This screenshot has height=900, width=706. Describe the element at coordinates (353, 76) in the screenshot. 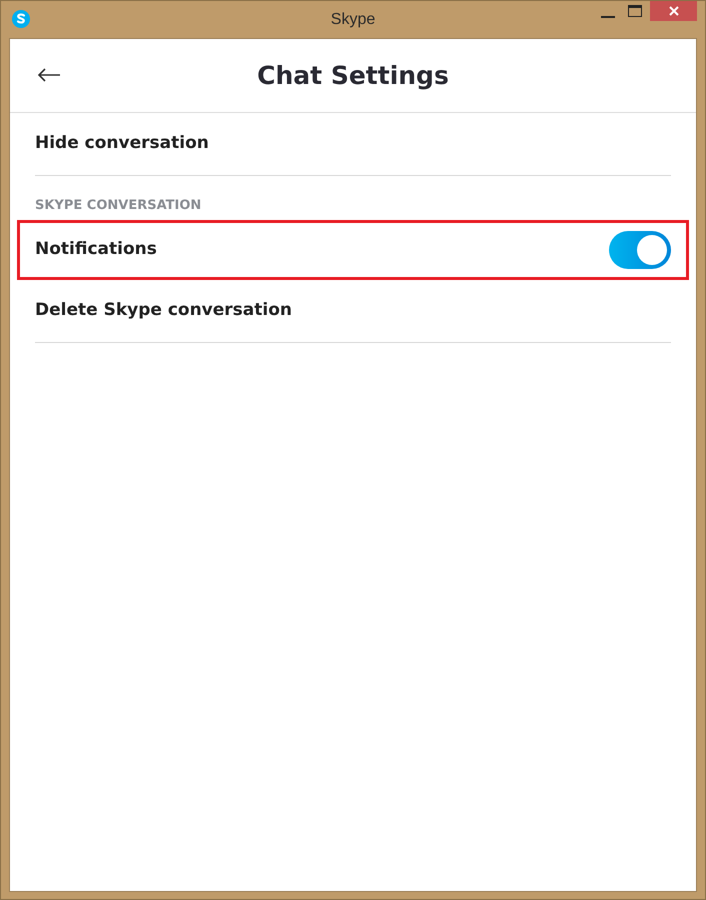

I see `page-title: Chat Settings` at that location.